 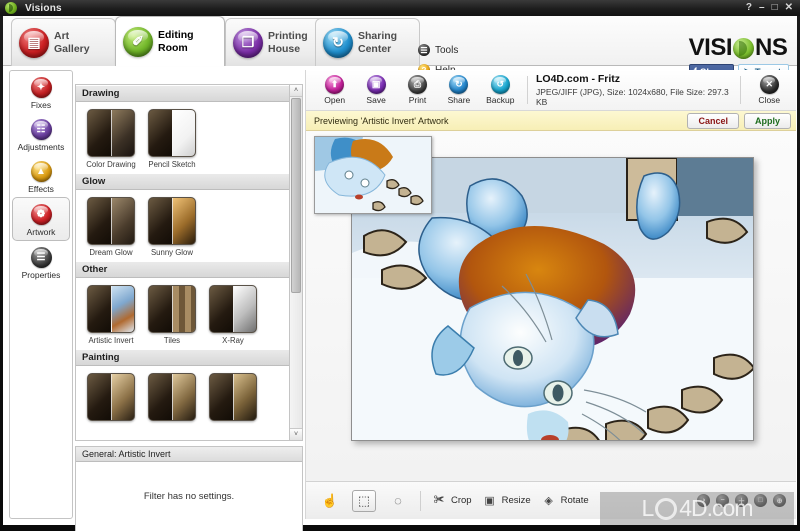 I want to click on filter-item-tiles: Tiles, so click(x=172, y=315).